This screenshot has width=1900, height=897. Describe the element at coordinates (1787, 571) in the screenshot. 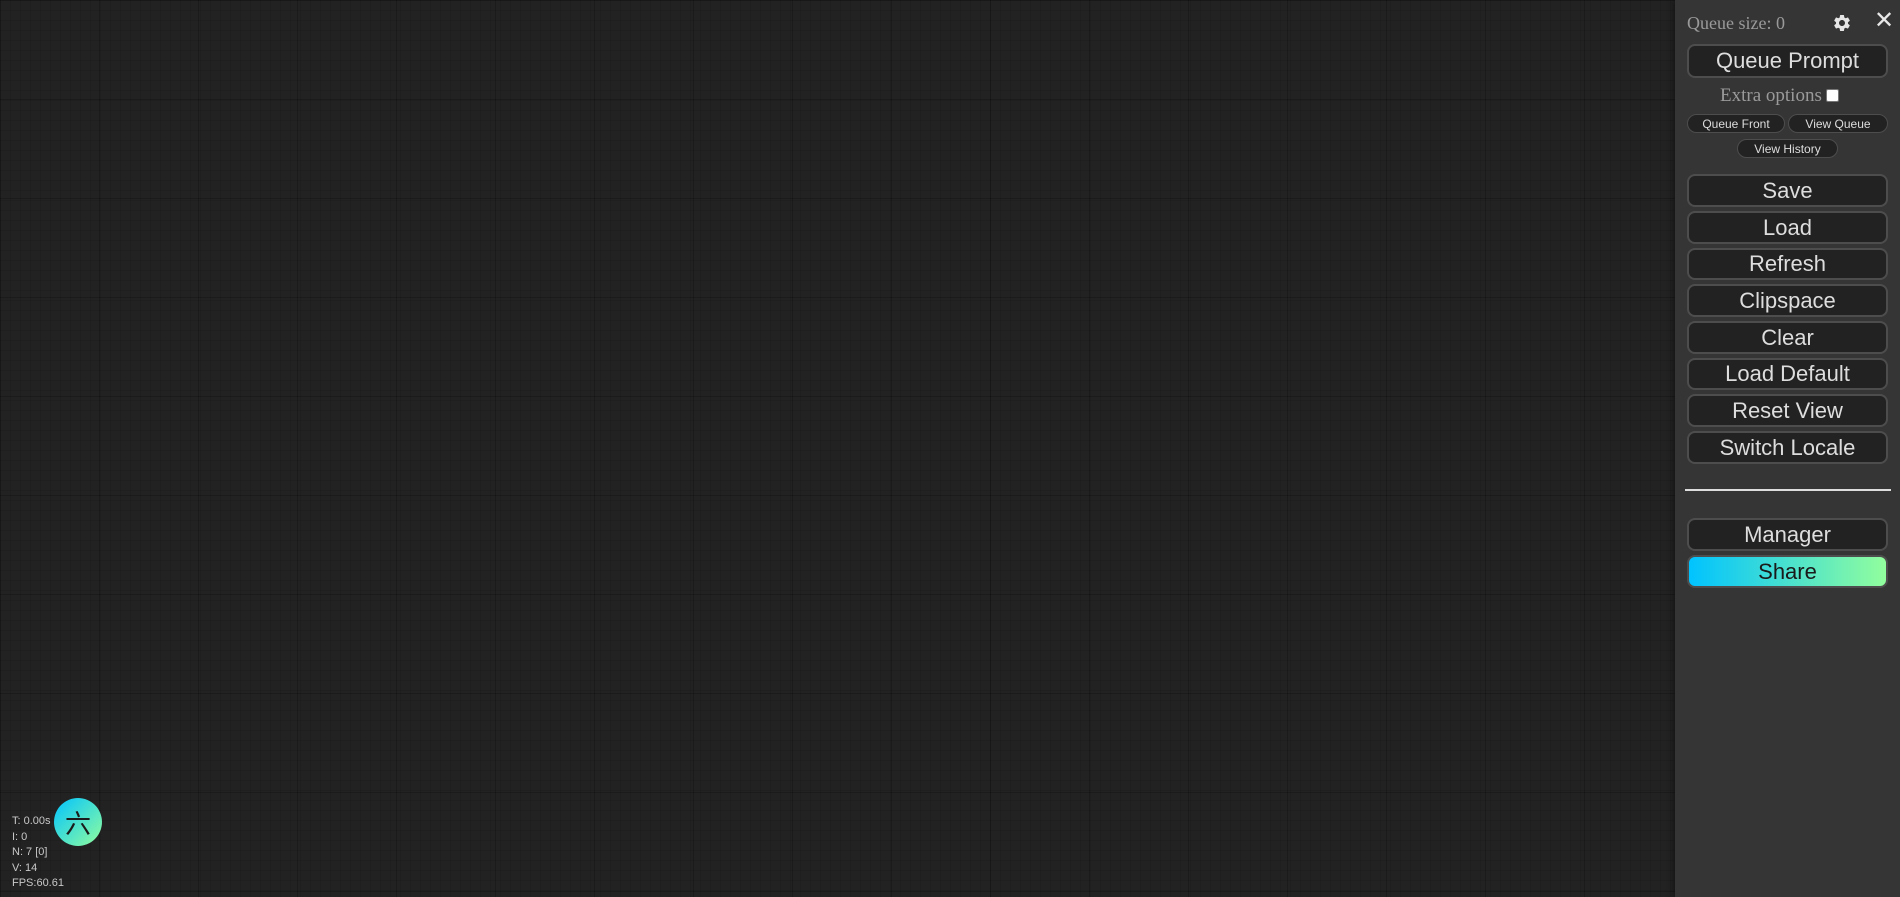

I see `share-button: Share` at that location.